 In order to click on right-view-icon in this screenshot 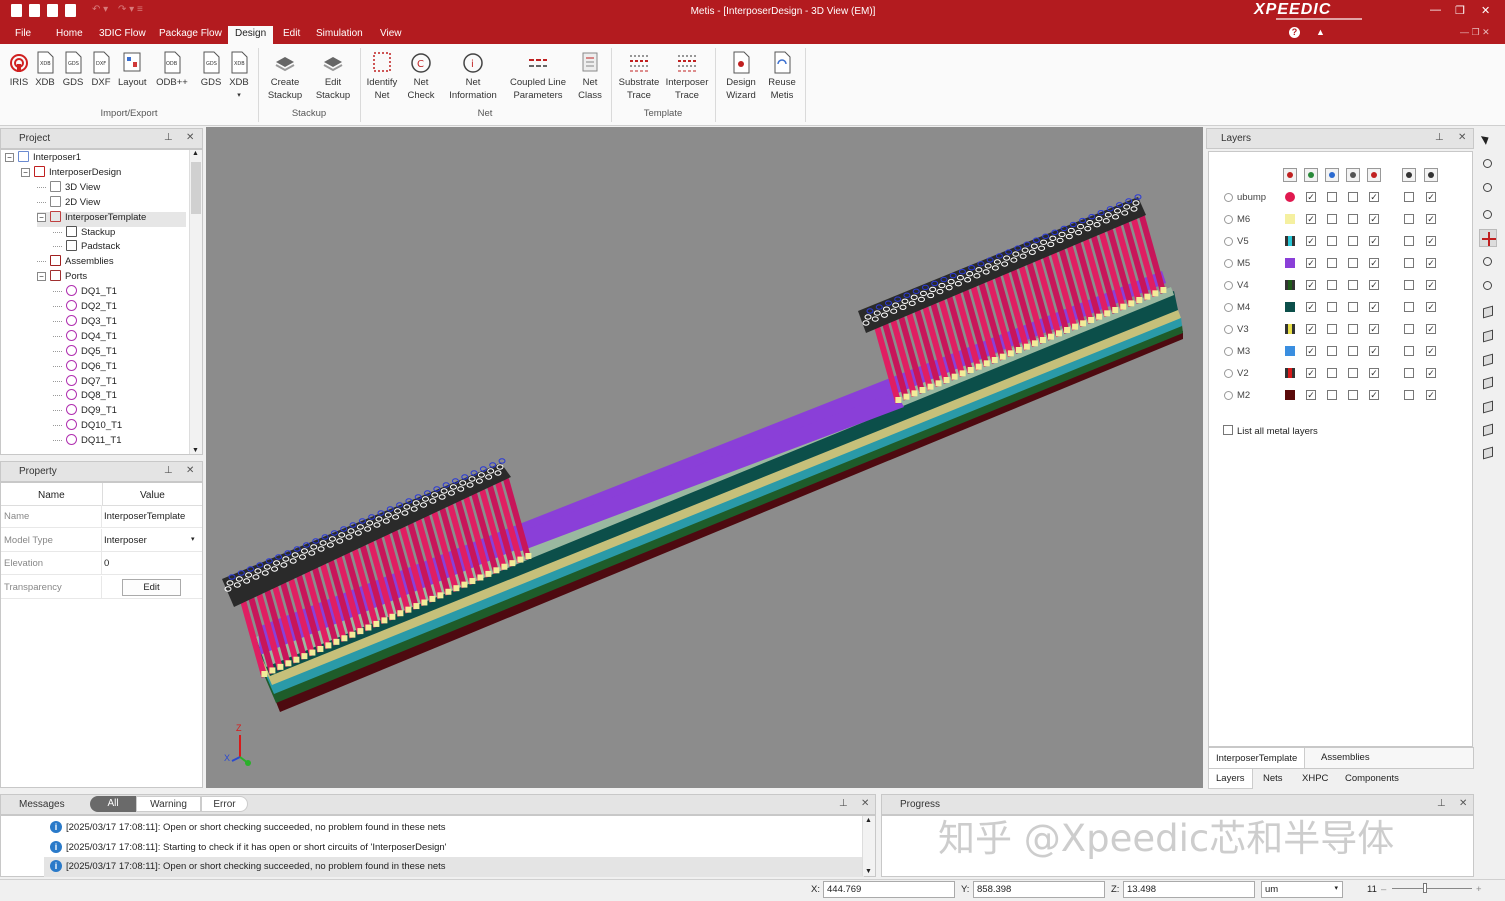, I will do `click(1488, 408)`.